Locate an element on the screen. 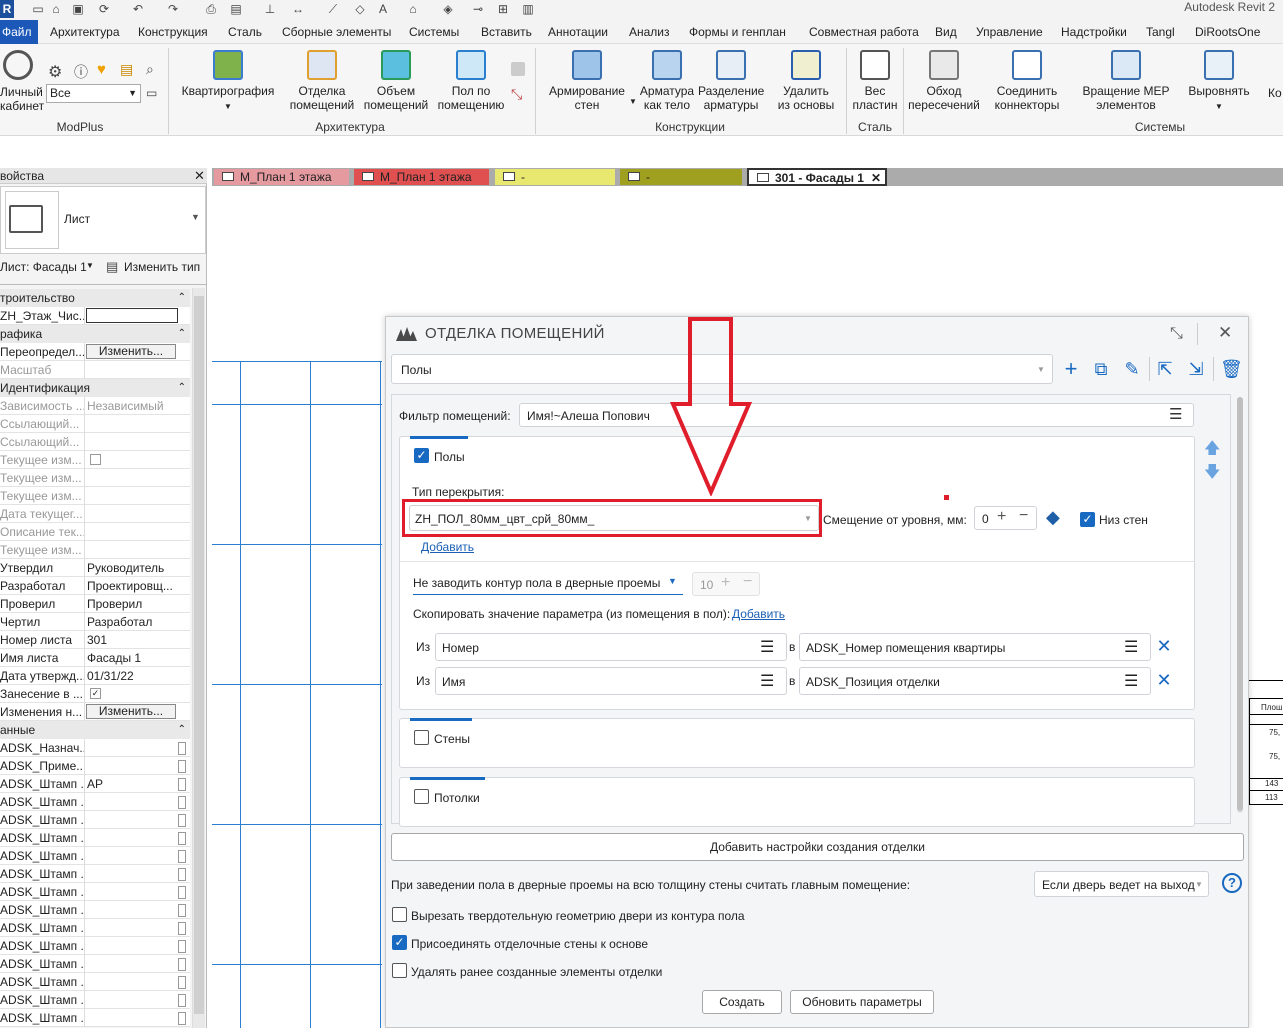 Image resolution: width=1283 pixels, height=1028 pixels. walls-checkbox is located at coordinates (421, 737).